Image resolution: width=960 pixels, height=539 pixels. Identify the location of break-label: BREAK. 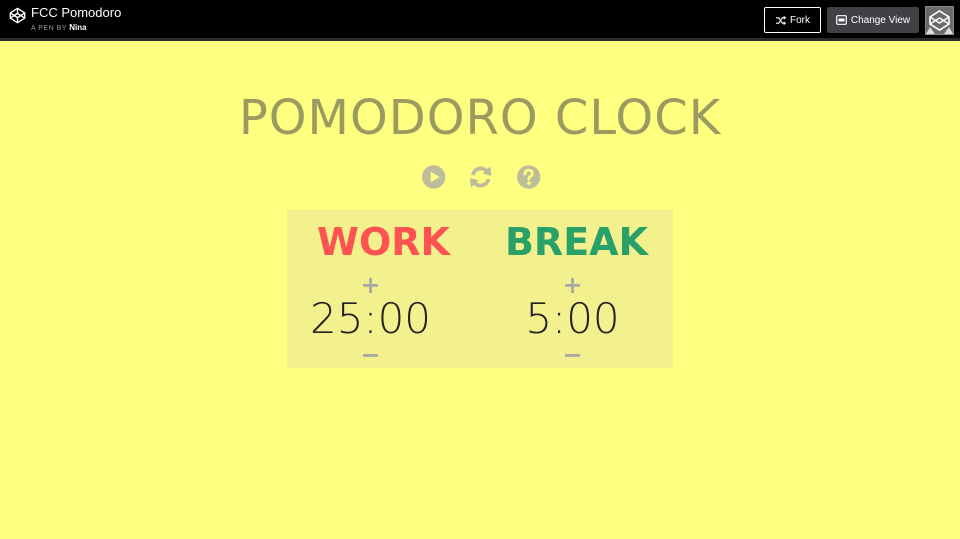
(576, 242).